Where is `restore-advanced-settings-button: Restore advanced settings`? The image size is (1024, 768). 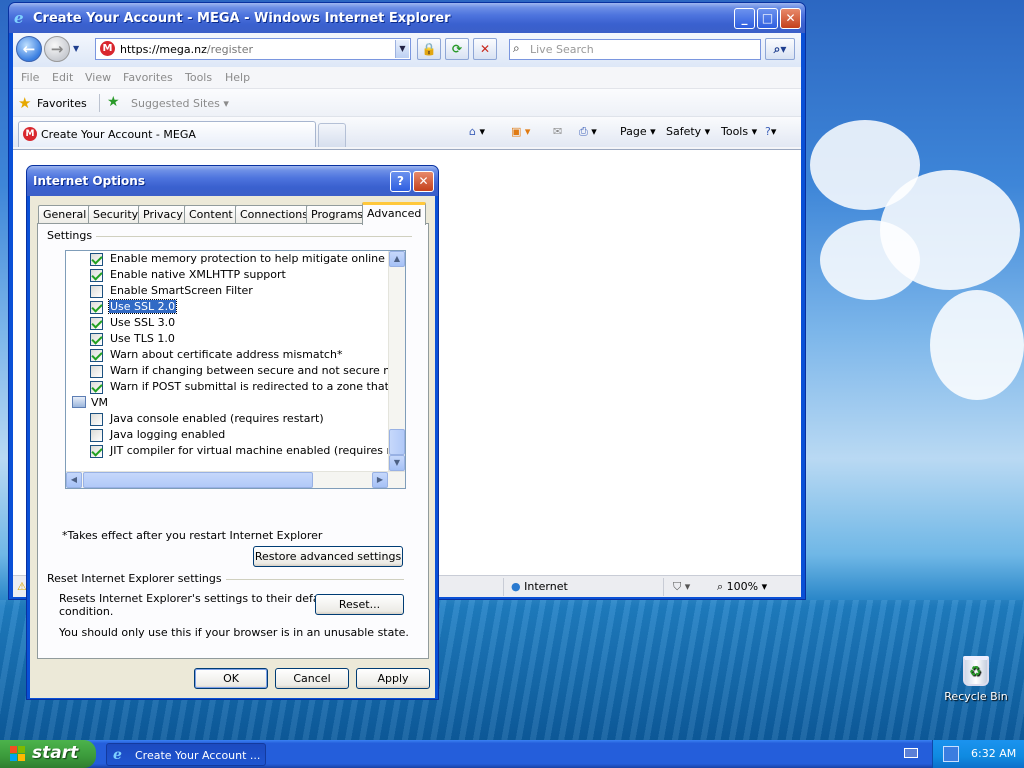
restore-advanced-settings-button: Restore advanced settings is located at coordinates (328, 556).